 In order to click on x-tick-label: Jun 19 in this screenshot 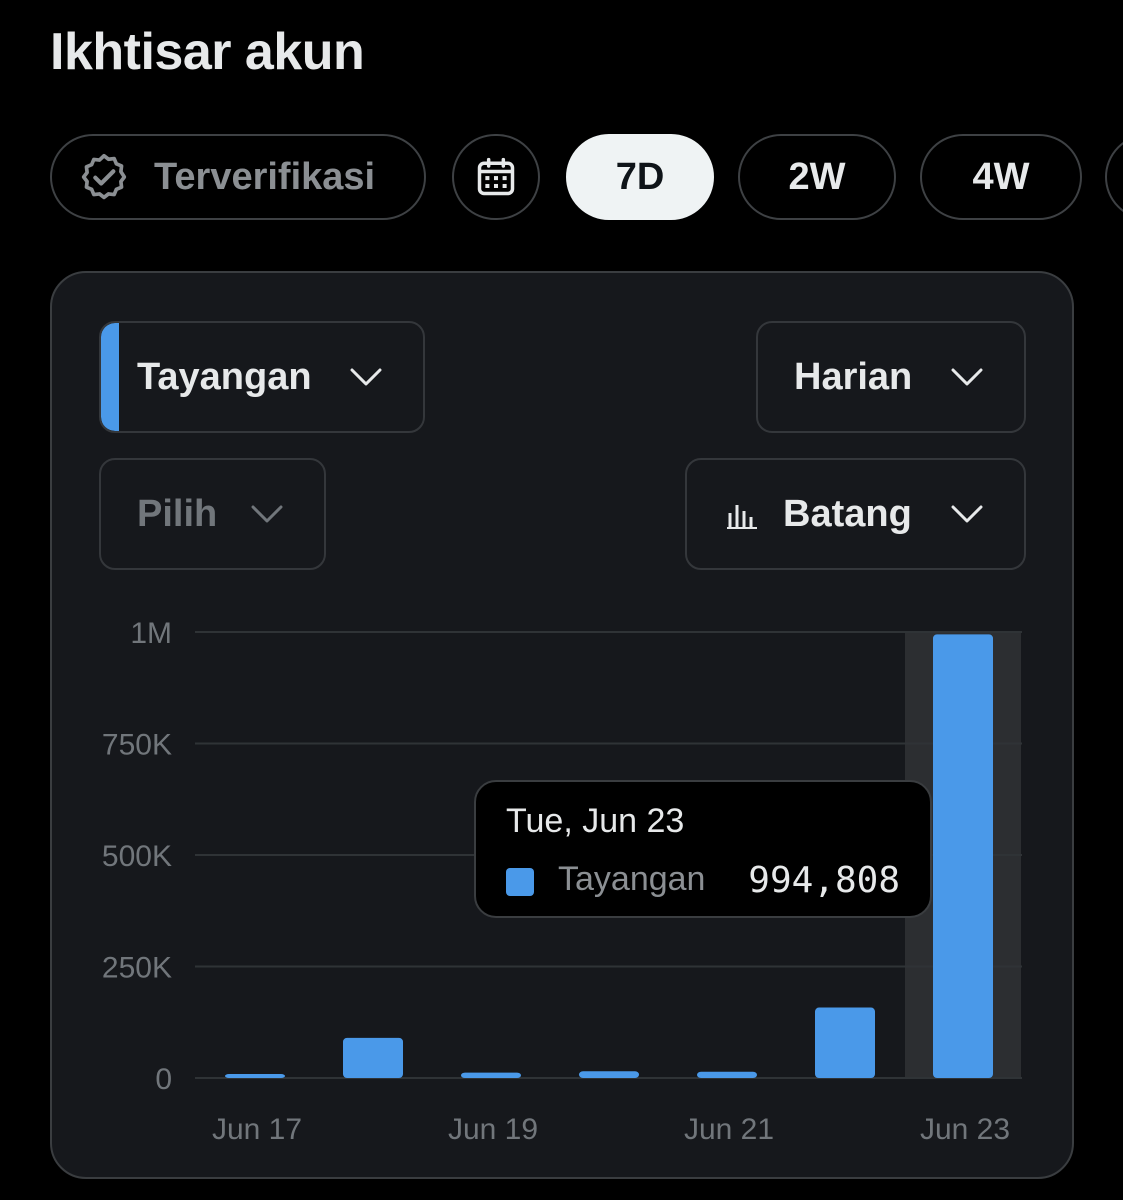, I will do `click(493, 1129)`.